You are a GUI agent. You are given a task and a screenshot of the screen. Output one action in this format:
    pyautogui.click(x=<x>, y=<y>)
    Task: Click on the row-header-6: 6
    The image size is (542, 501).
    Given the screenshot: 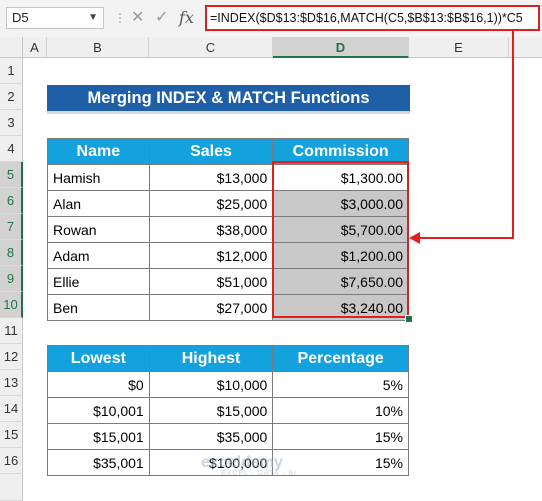 What is the action you would take?
    pyautogui.click(x=11, y=201)
    